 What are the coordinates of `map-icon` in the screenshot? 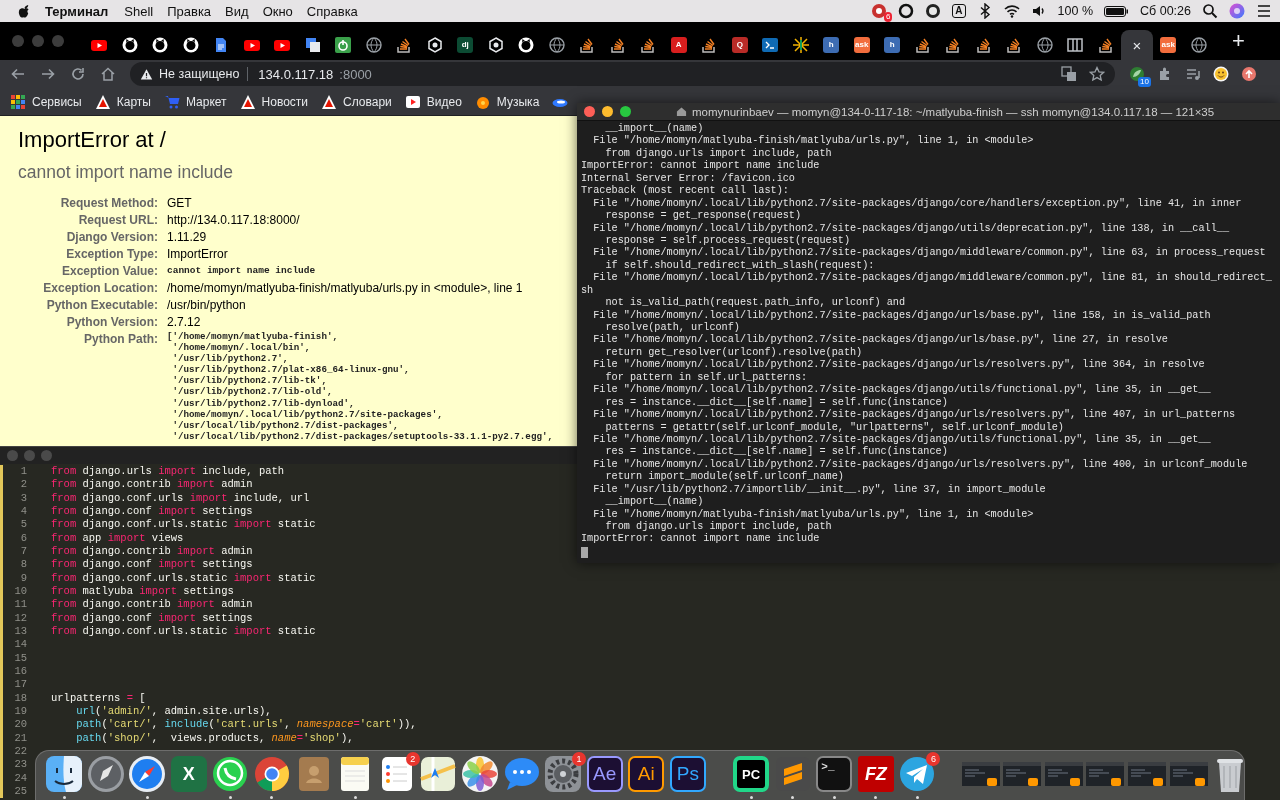 It's located at (438, 774).